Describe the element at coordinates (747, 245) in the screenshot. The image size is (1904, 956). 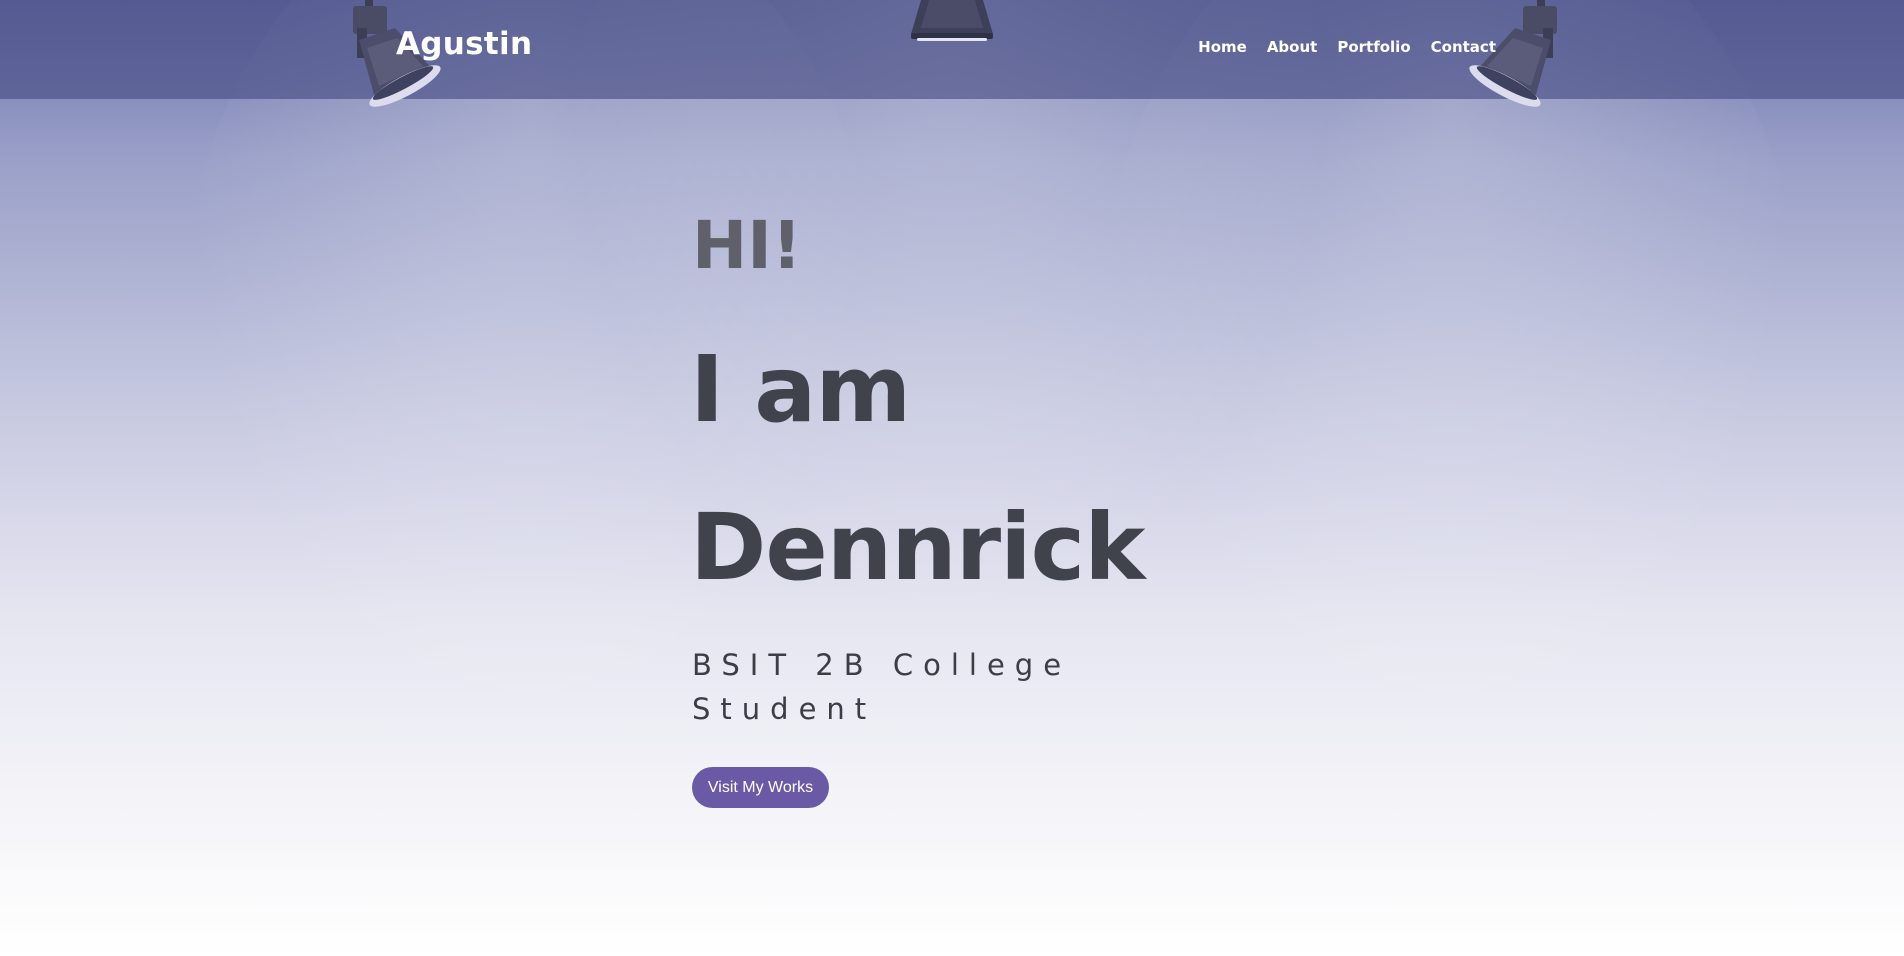
I see `hero-greeting: HI!` at that location.